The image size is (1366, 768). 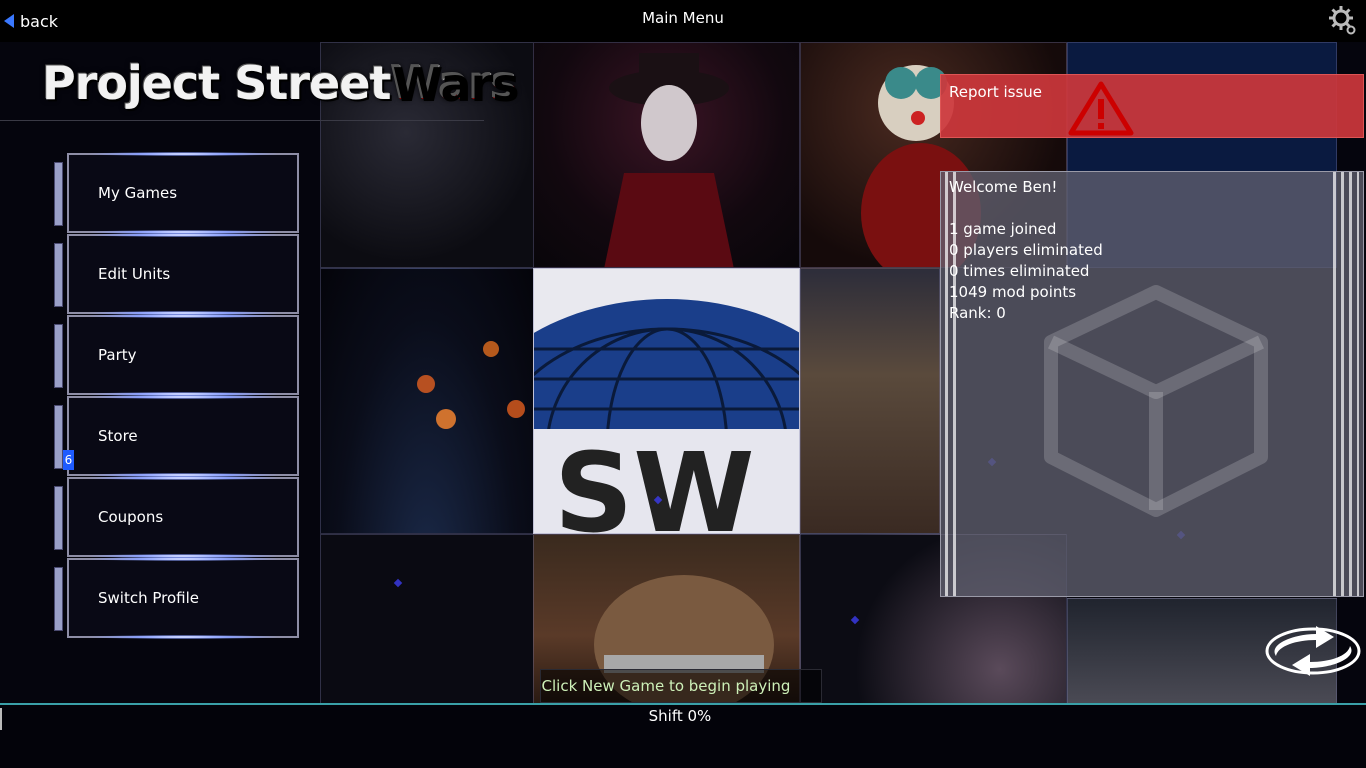 What do you see at coordinates (1346, 384) in the screenshot?
I see `panel-stripes-right` at bounding box center [1346, 384].